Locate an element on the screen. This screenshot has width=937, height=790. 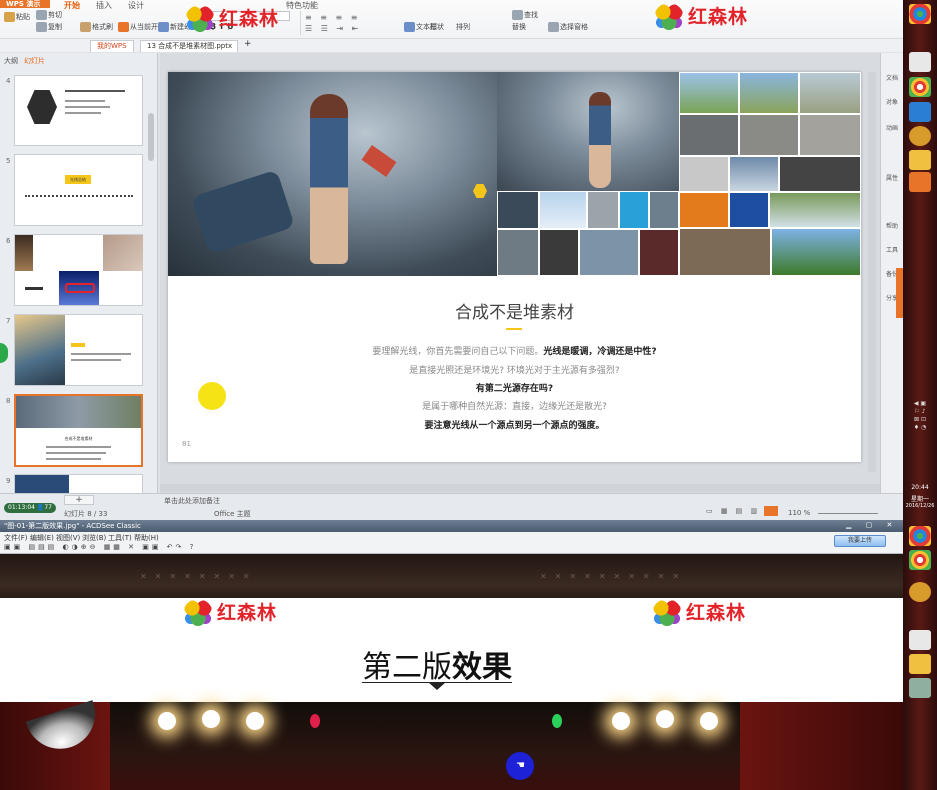
list-icons: ☰ ☰ ⇥ ⇤ is located at coordinates (333, 28).